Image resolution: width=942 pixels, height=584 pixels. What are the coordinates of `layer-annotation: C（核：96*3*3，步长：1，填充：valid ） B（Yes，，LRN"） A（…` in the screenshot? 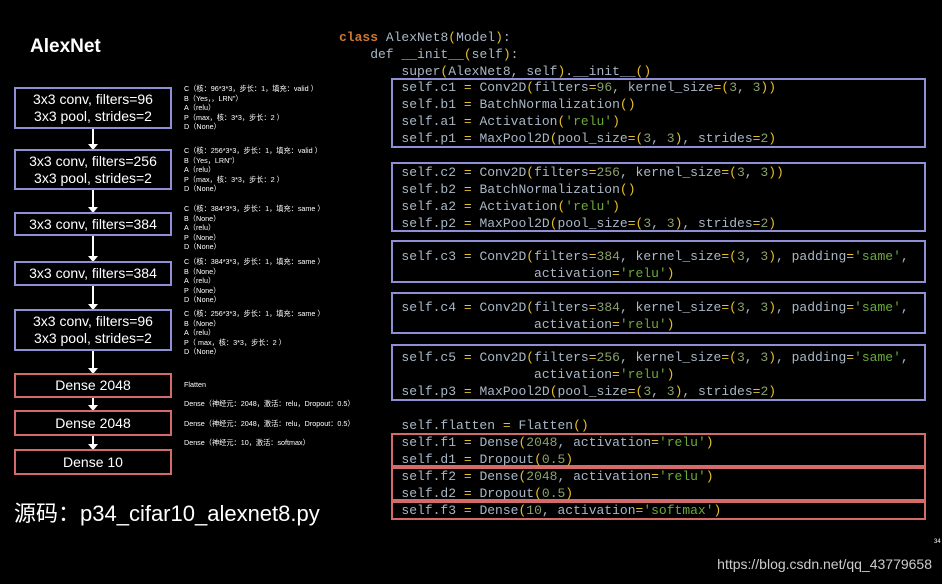 It's located at (251, 108).